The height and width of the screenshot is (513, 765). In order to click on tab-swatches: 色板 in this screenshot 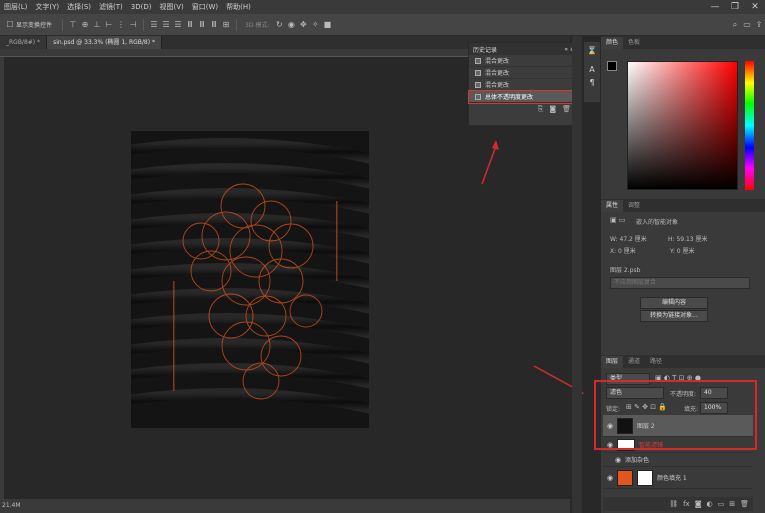, I will do `click(634, 43)`.